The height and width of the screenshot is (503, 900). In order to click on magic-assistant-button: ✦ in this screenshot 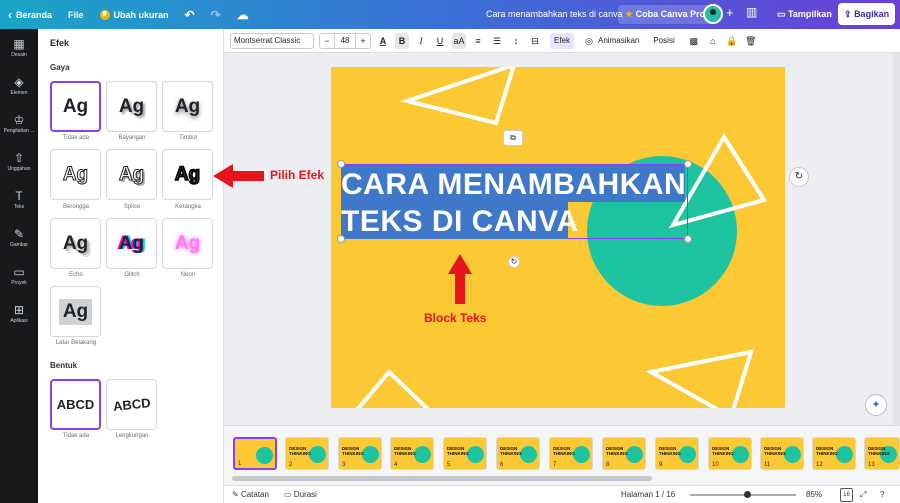, I will do `click(876, 405)`.